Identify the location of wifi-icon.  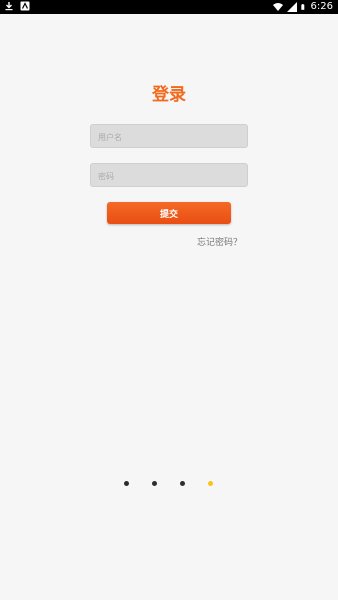
(277, 7).